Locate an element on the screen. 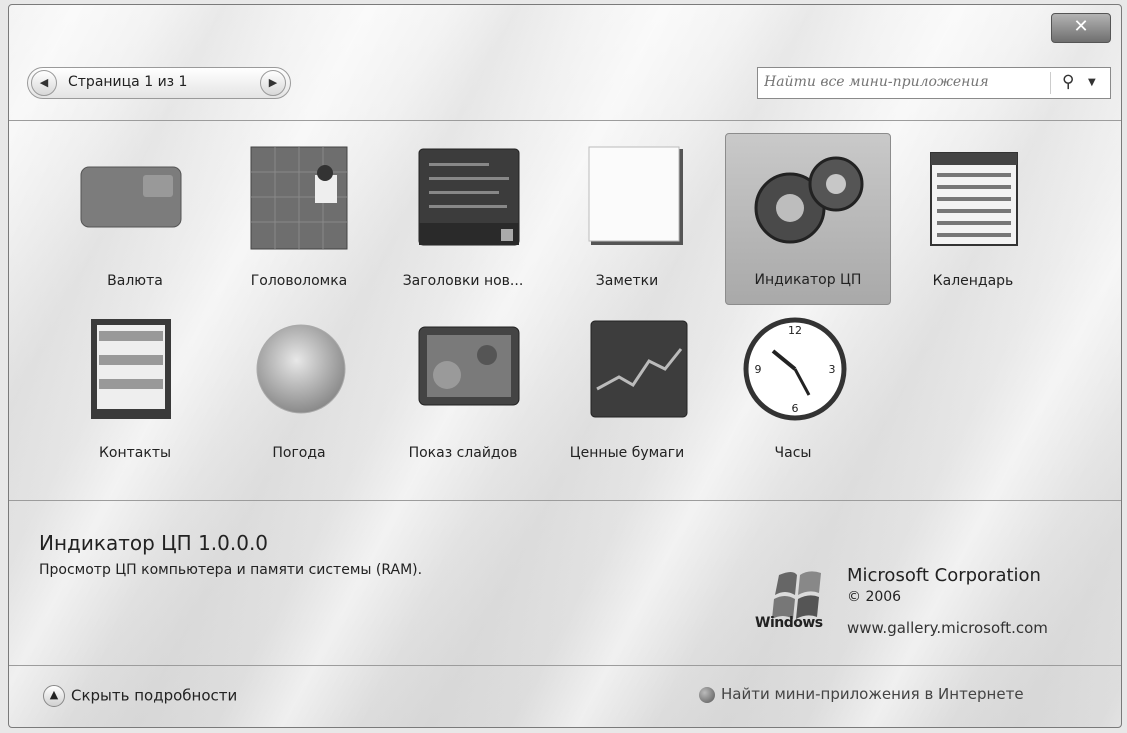  copyright: © 2006 is located at coordinates (874, 597).